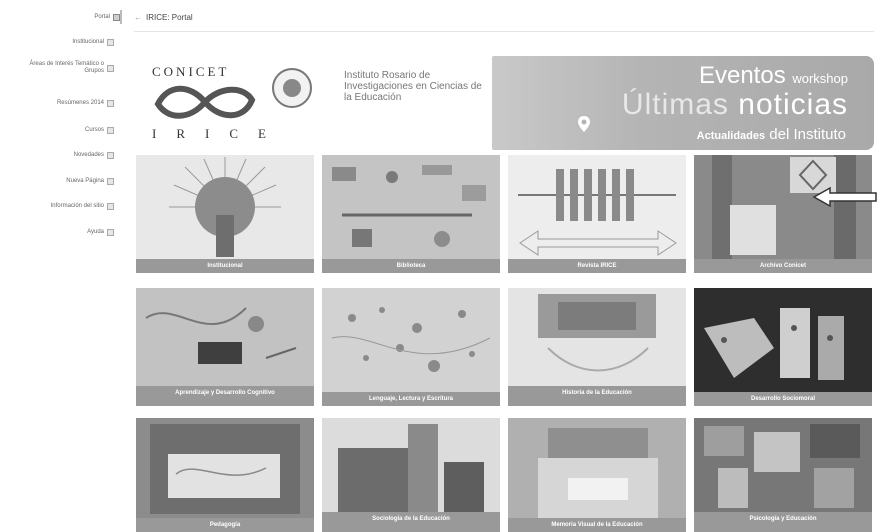 The width and height of the screenshot is (886, 532). What do you see at coordinates (102, 17) in the screenshot?
I see `sidebar-item-label: Portal` at bounding box center [102, 17].